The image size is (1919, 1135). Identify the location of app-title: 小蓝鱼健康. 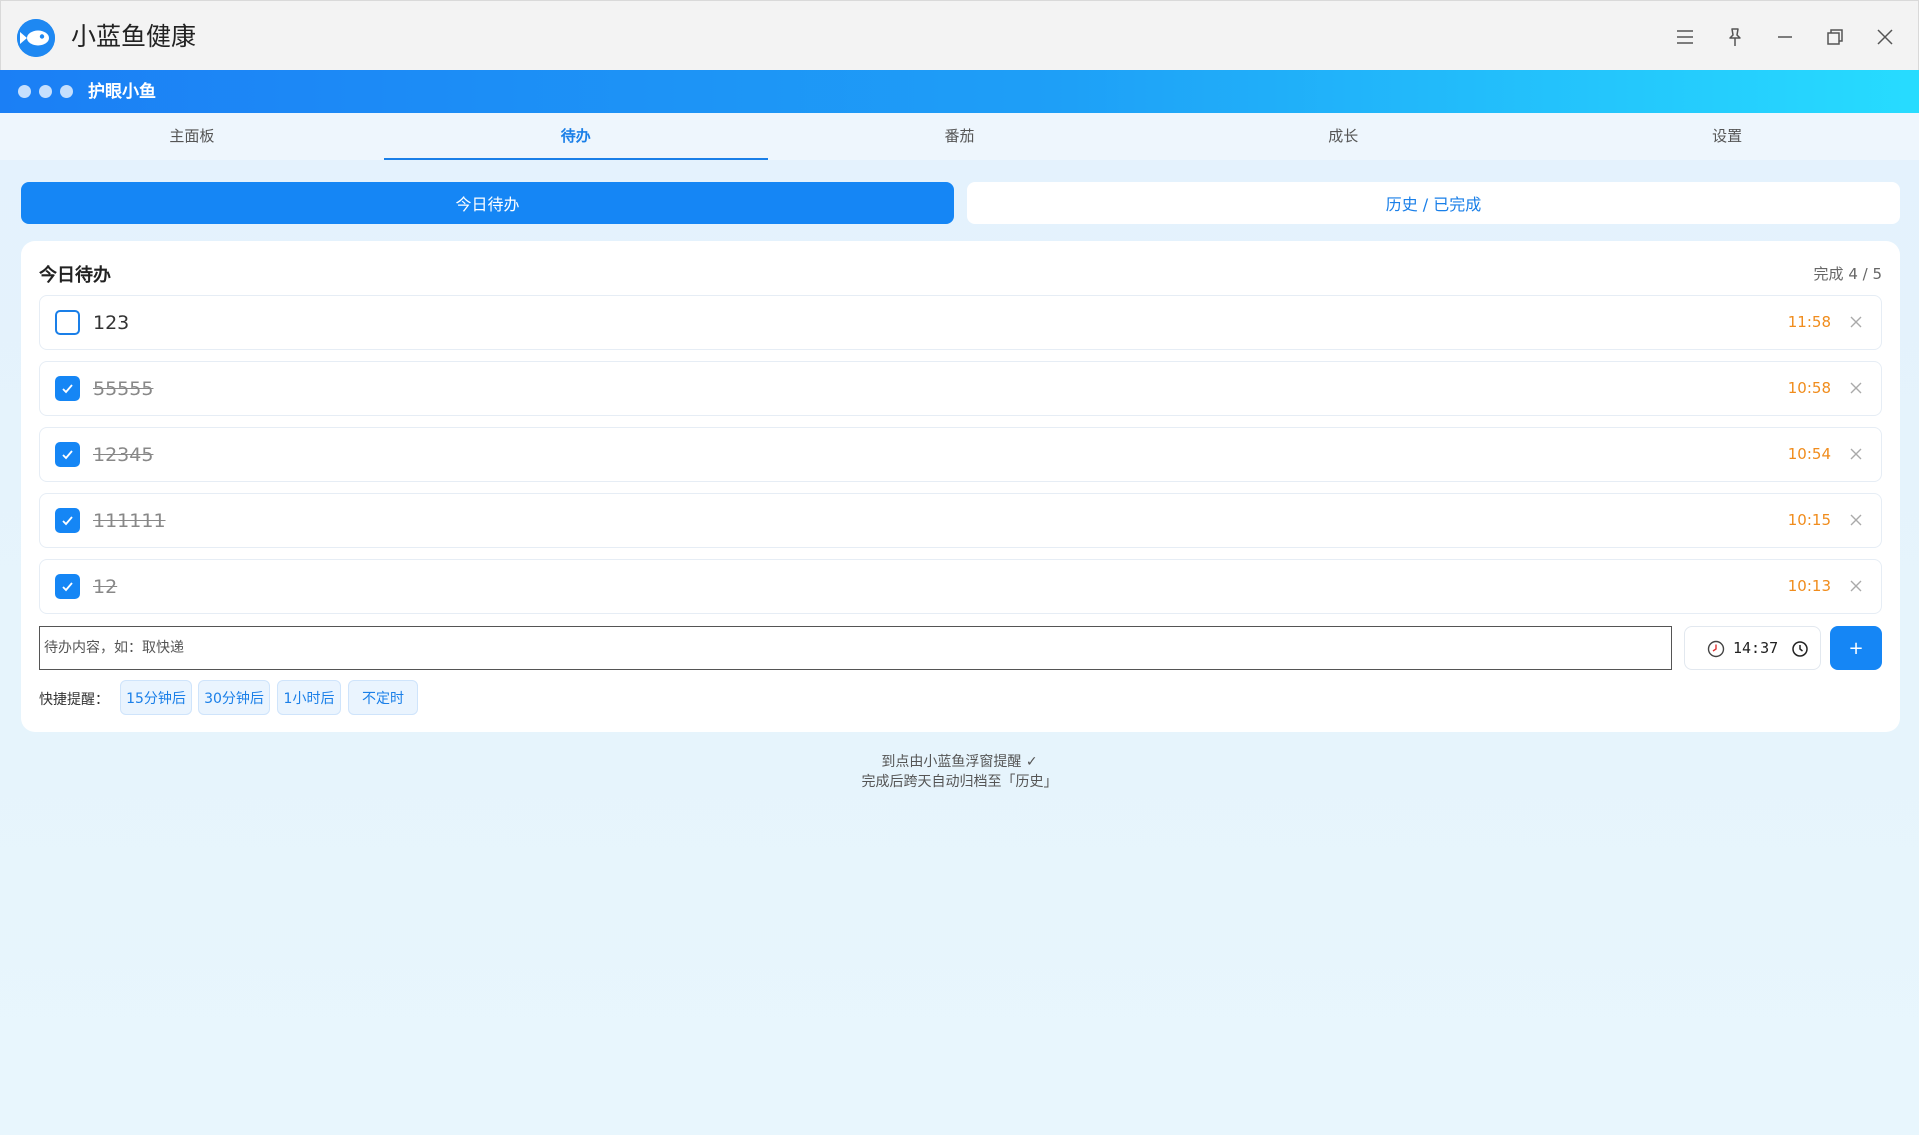
(134, 36).